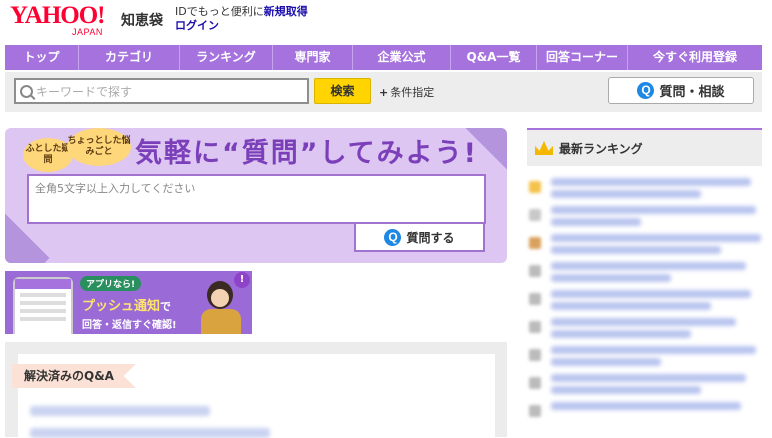 This screenshot has width=772, height=438. I want to click on nav-item-answer-corner: 回答コーナー, so click(582, 57).